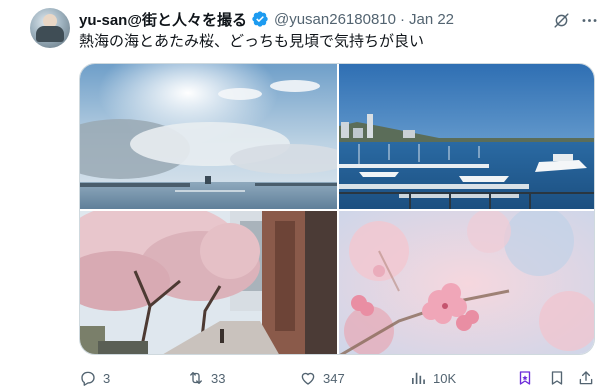  I want to click on grok-icon, so click(561, 20).